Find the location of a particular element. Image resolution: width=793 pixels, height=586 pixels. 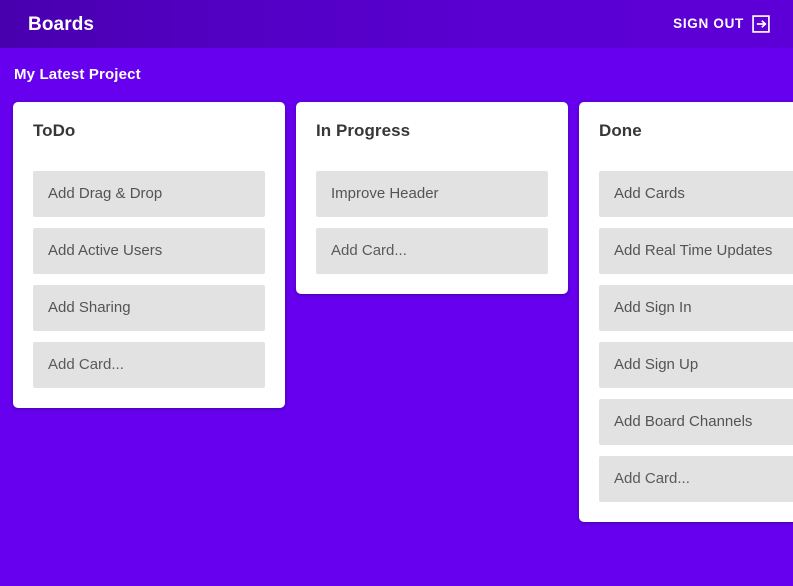

column-title: Done is located at coordinates (620, 130).